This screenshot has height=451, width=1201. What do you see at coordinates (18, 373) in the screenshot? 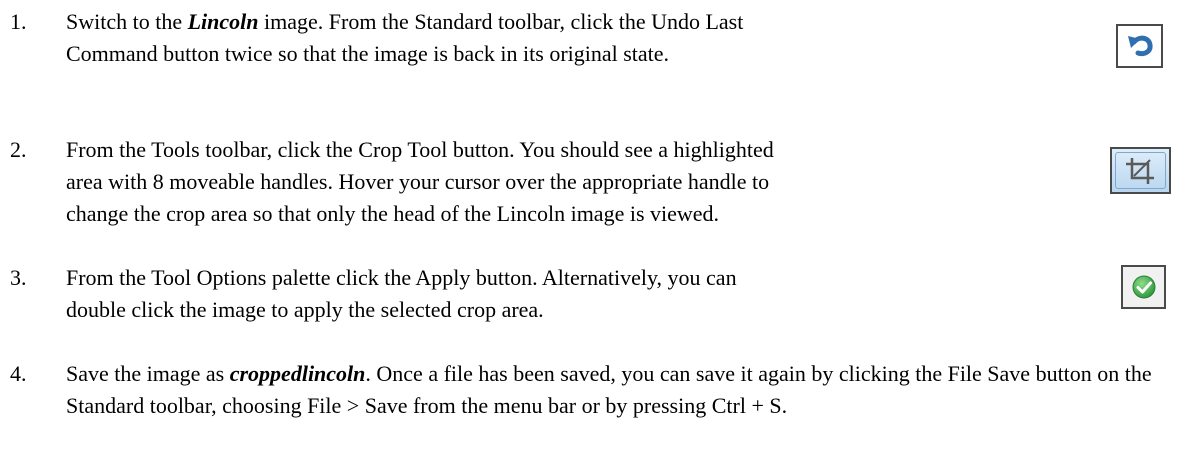
I see `step-number: 4.` at bounding box center [18, 373].